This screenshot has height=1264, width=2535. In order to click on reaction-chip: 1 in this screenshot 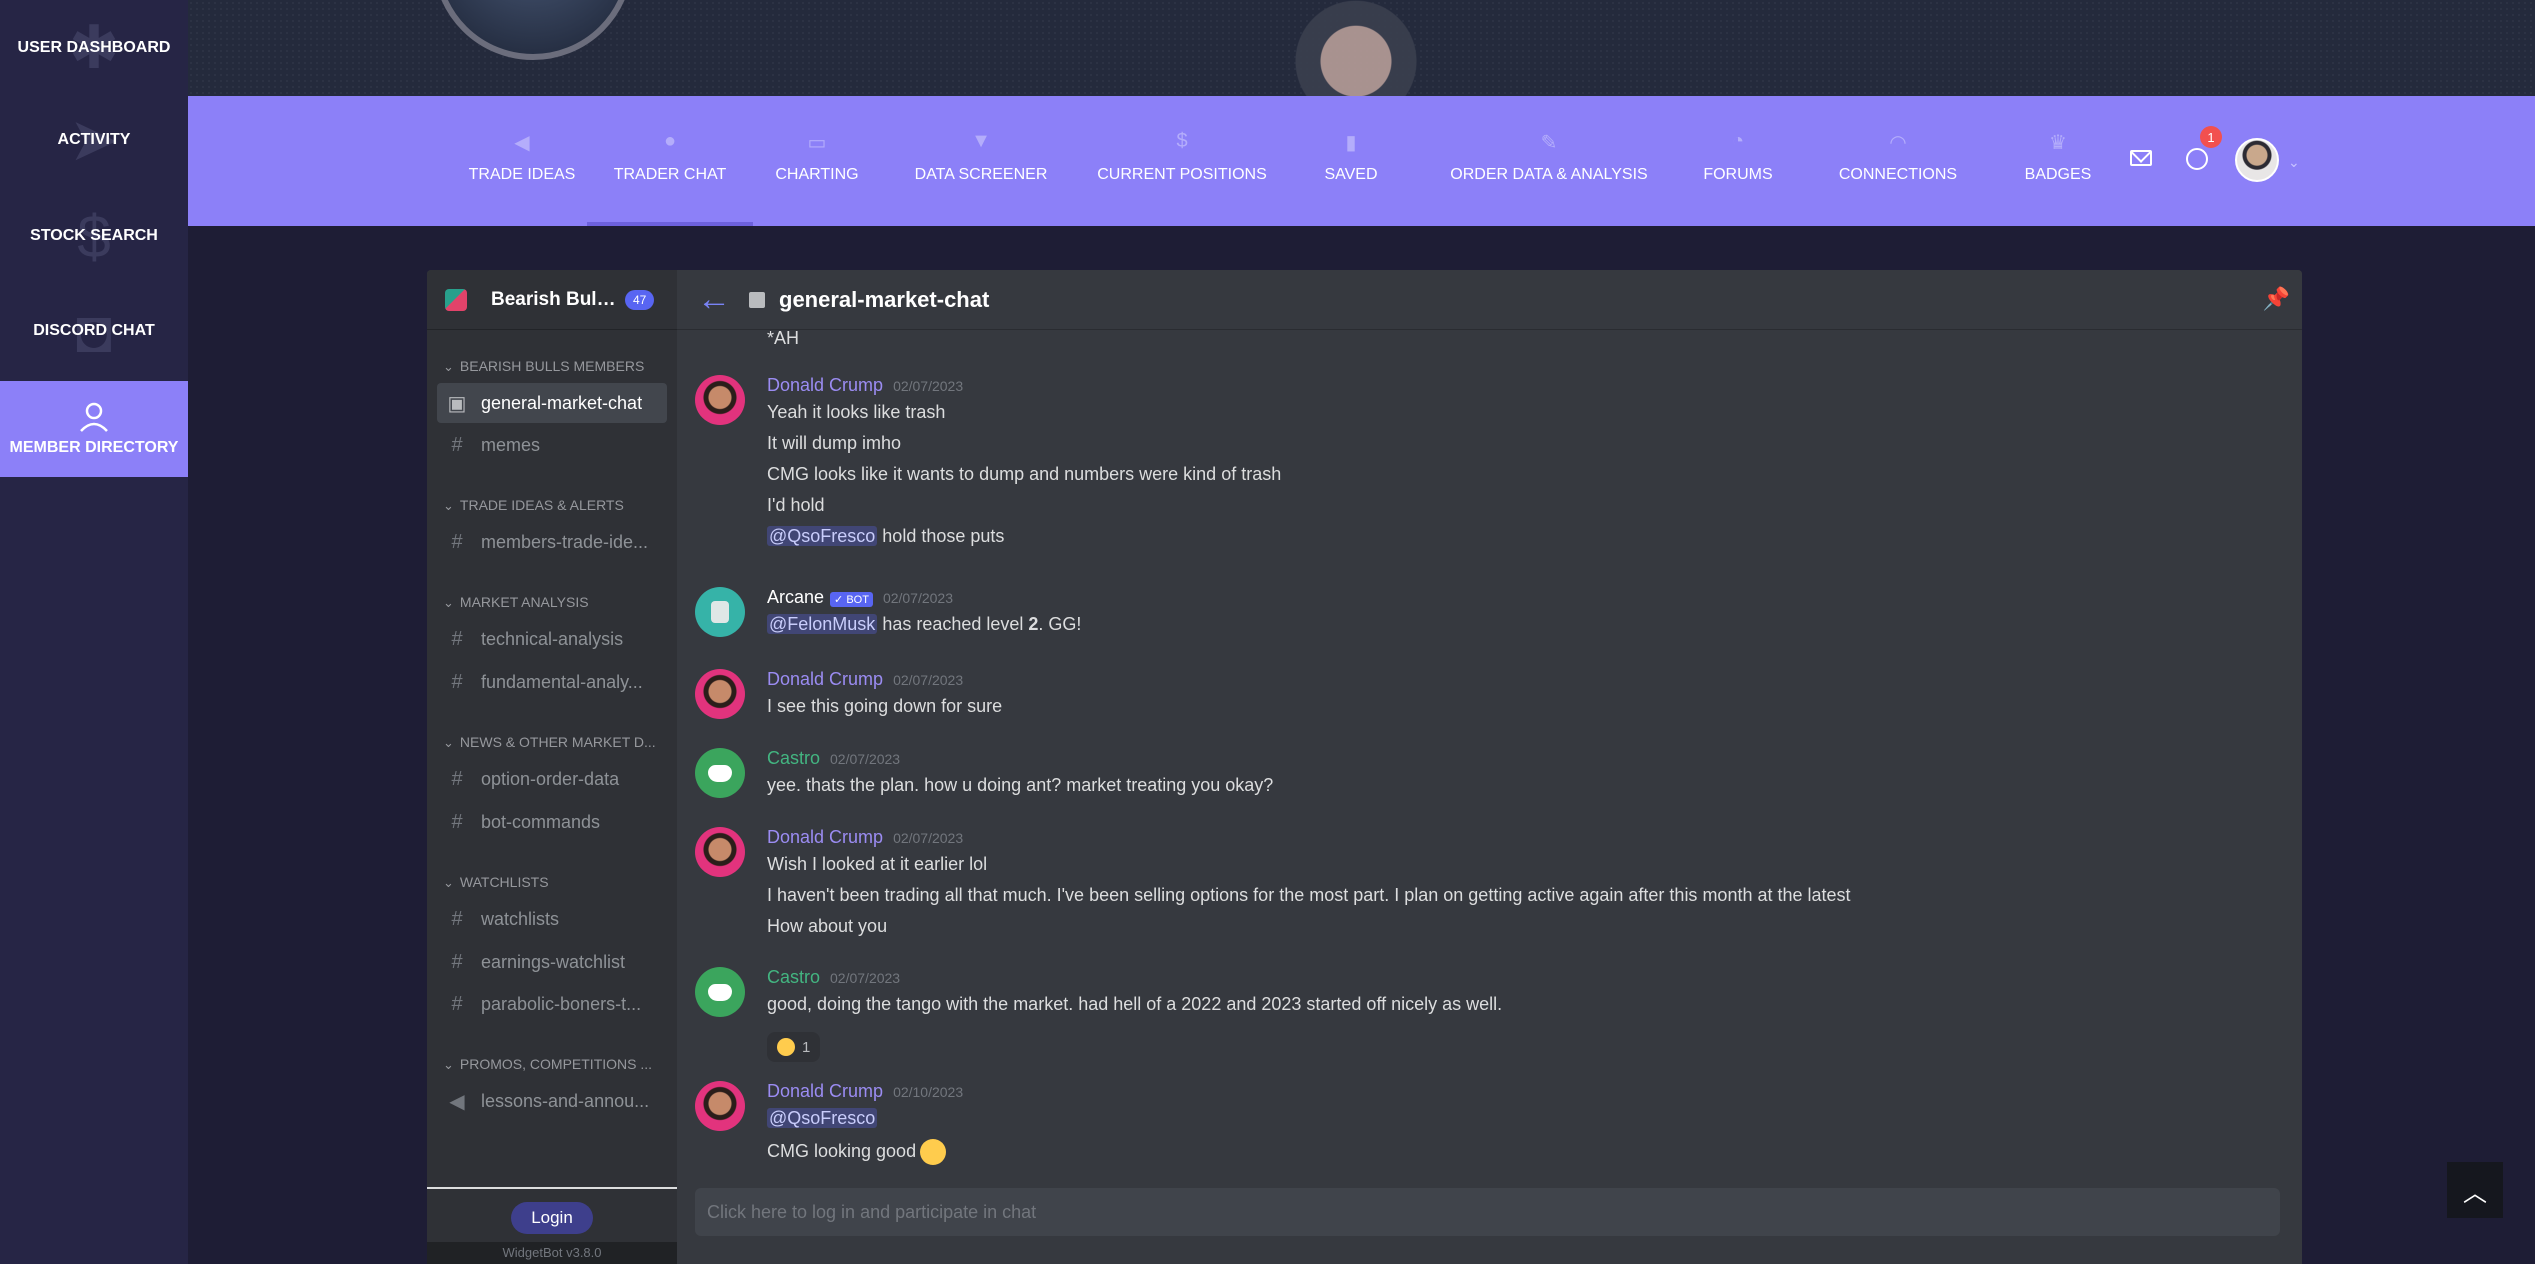, I will do `click(794, 1047)`.